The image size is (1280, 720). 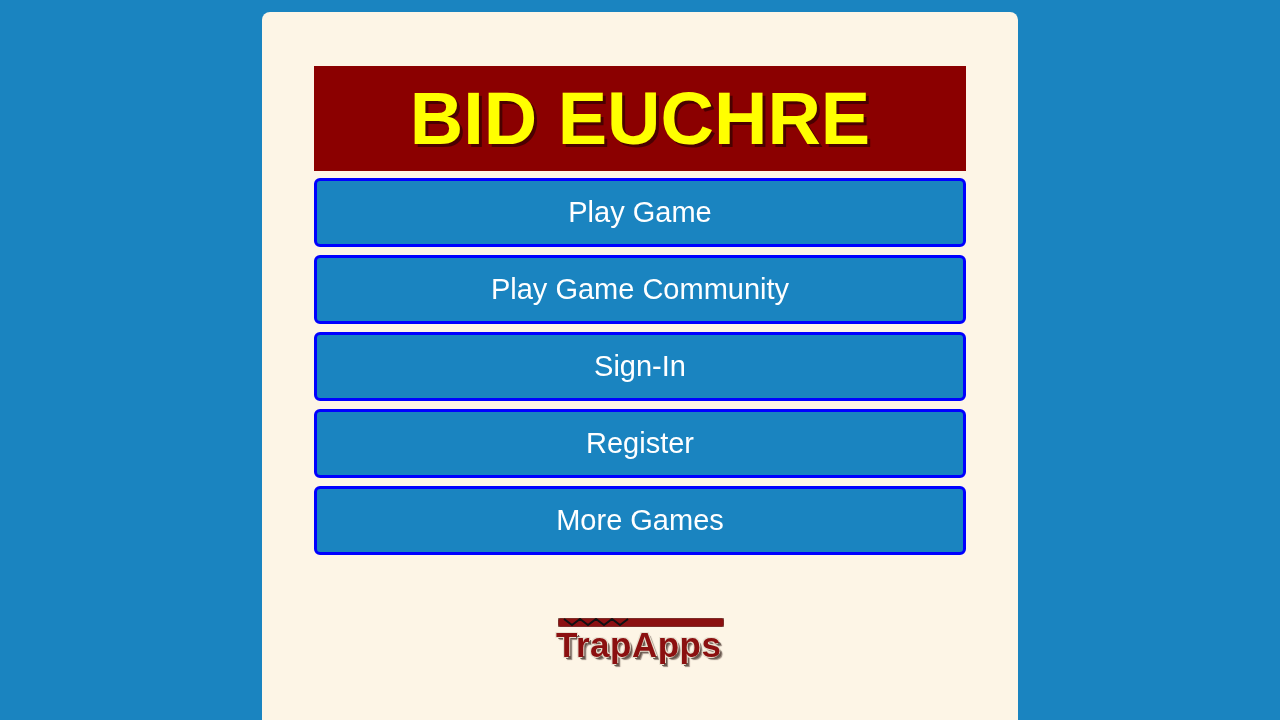 What do you see at coordinates (641, 622) in the screenshot?
I see `zigzag-bar-icon` at bounding box center [641, 622].